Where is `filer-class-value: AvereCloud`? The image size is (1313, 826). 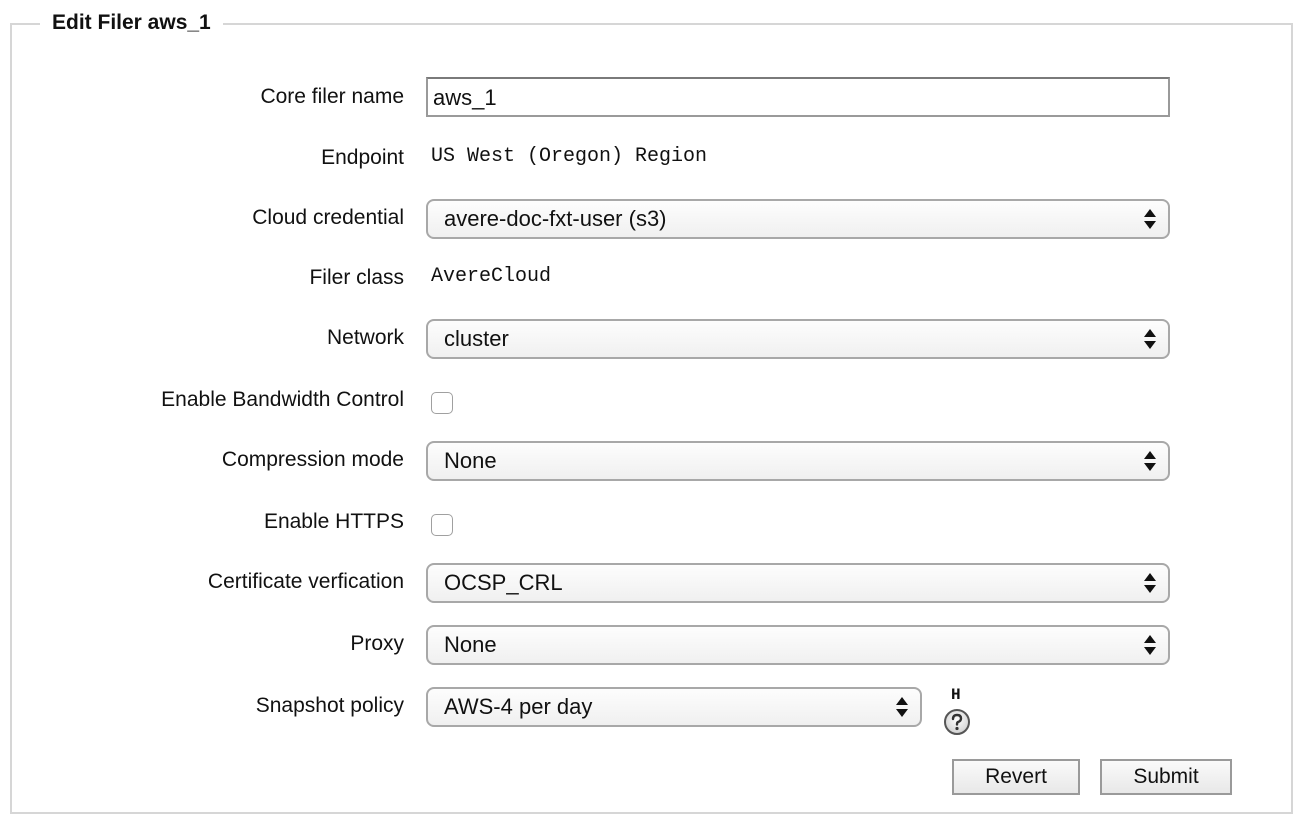
filer-class-value: AvereCloud is located at coordinates (491, 276).